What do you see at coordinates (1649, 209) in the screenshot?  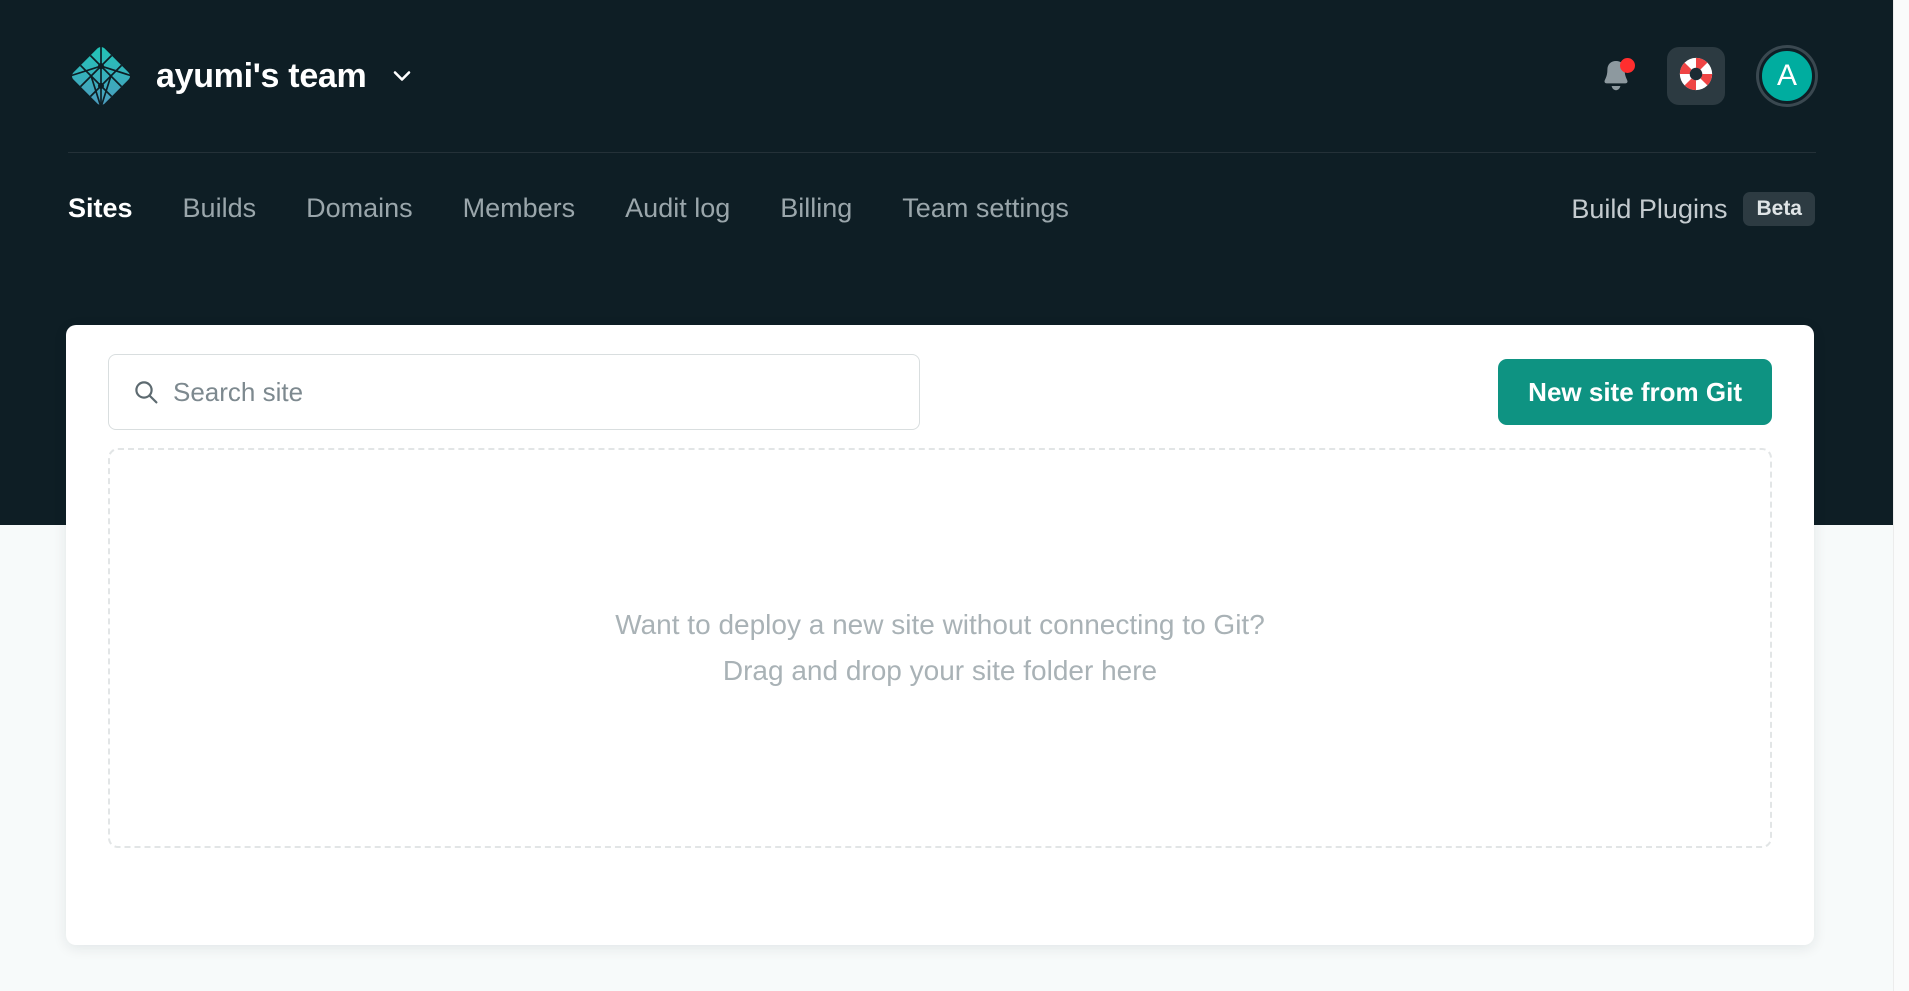 I see `nav-item-build-plugins: Build Plugins` at bounding box center [1649, 209].